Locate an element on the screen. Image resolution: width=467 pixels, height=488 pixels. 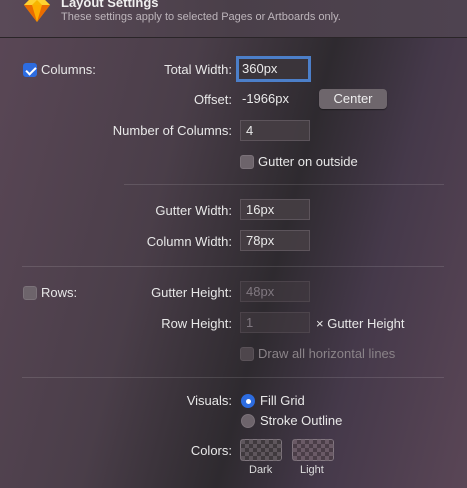
dark-swatch-label: Dark is located at coordinates (261, 470).